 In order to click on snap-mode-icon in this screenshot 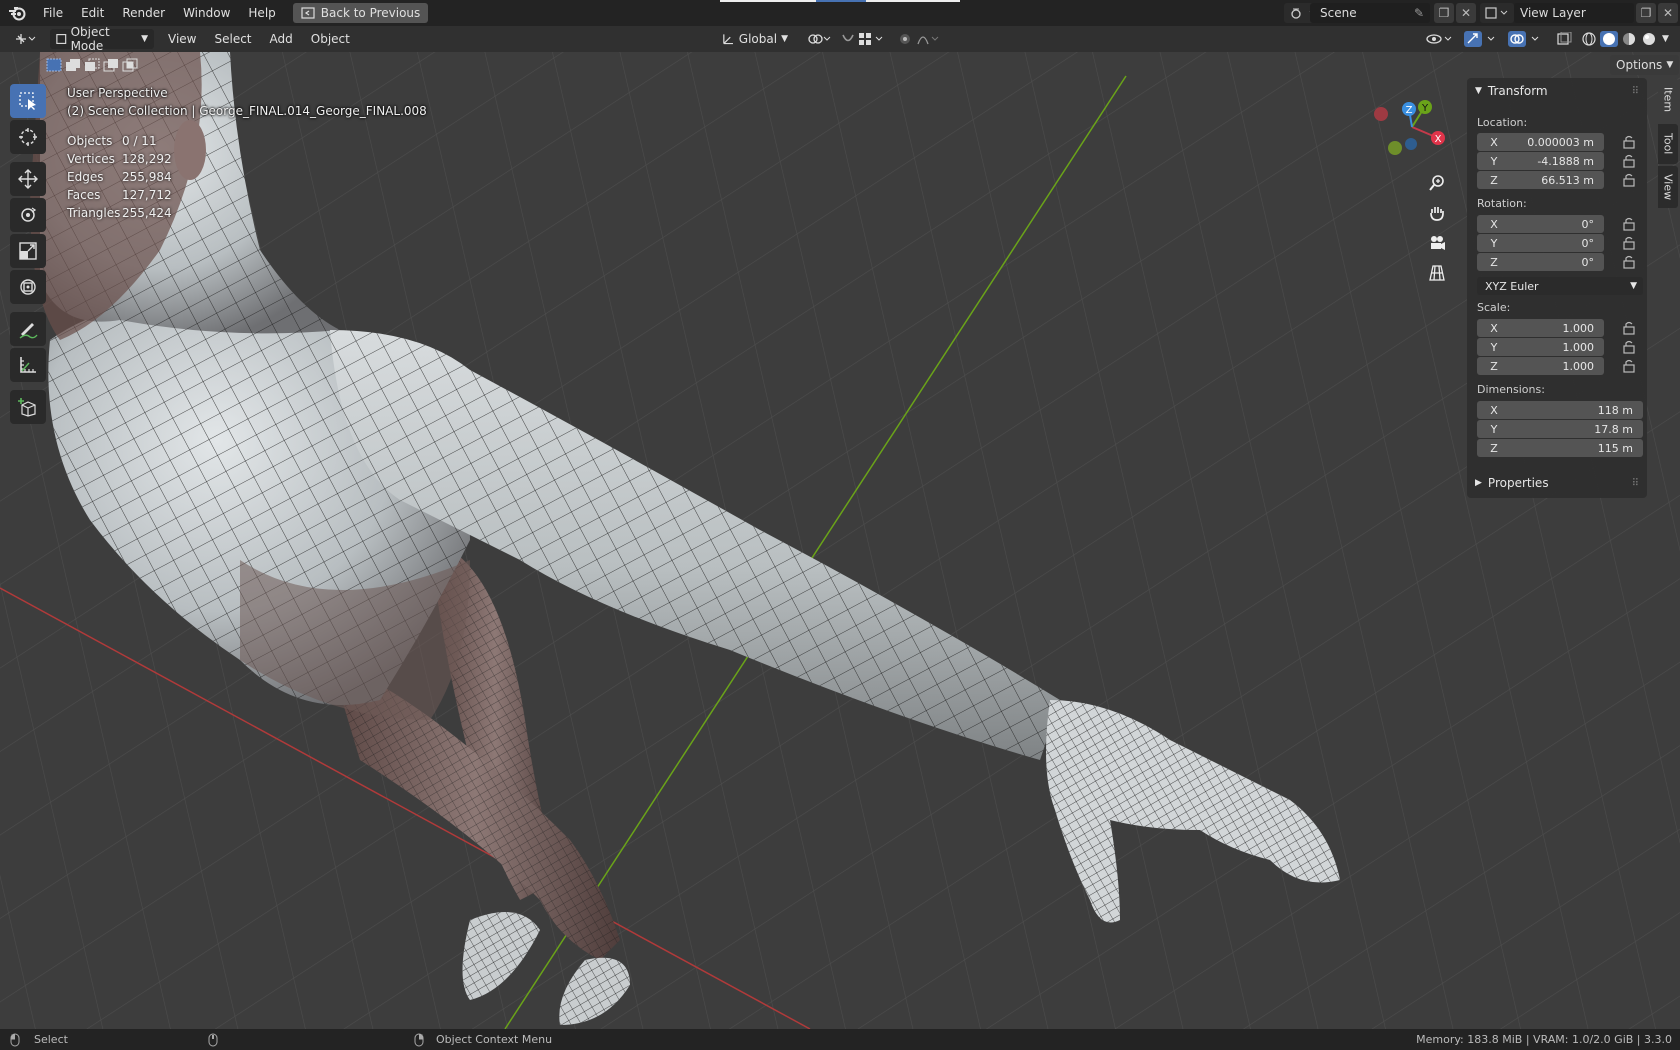, I will do `click(872, 39)`.